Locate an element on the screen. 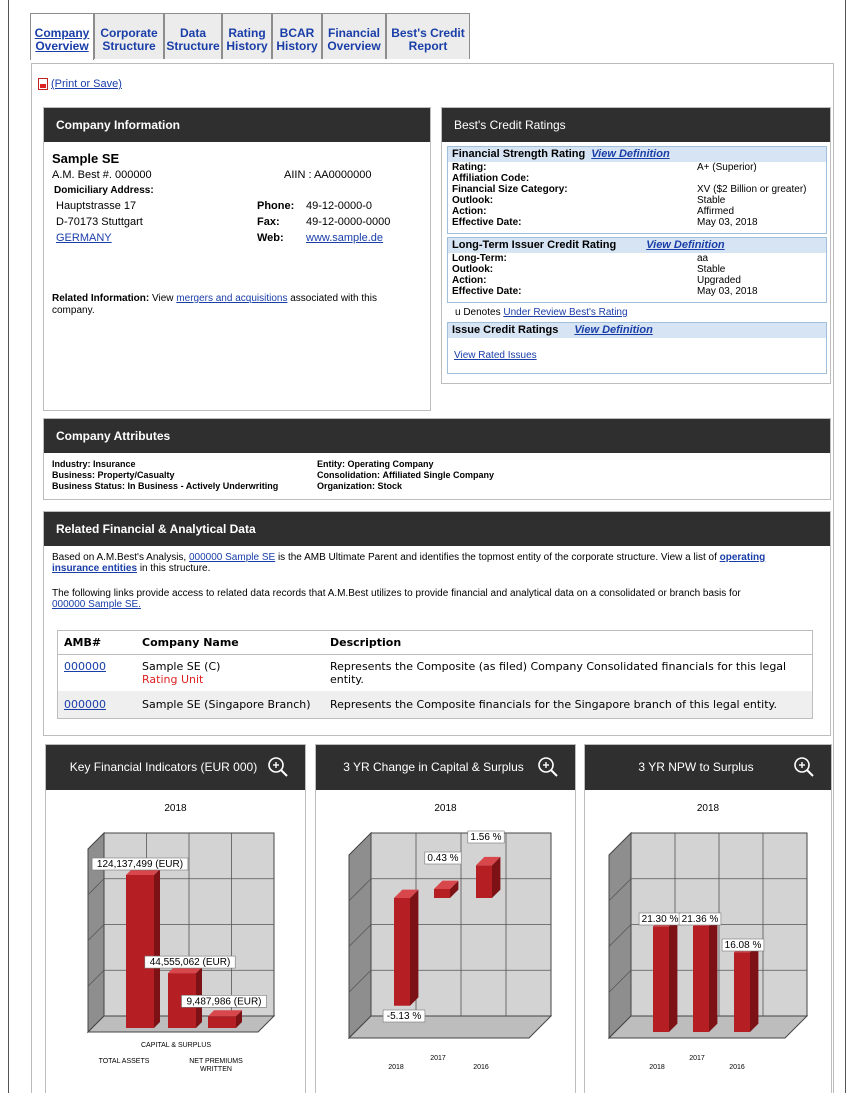  chart-data-label: -5.13 % is located at coordinates (404, 1016).